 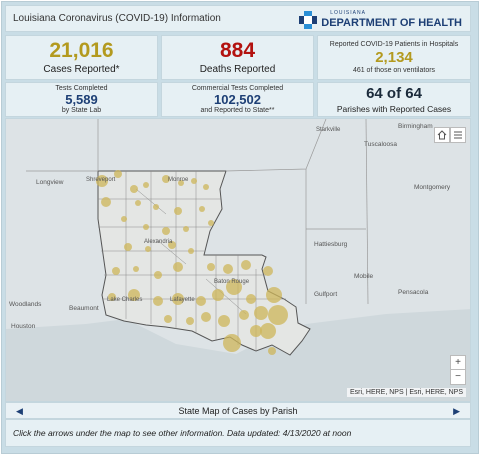 I want to click on ldh-logo: LOUISIANA DEPARTMENT OF HEALTH, so click(x=380, y=20).